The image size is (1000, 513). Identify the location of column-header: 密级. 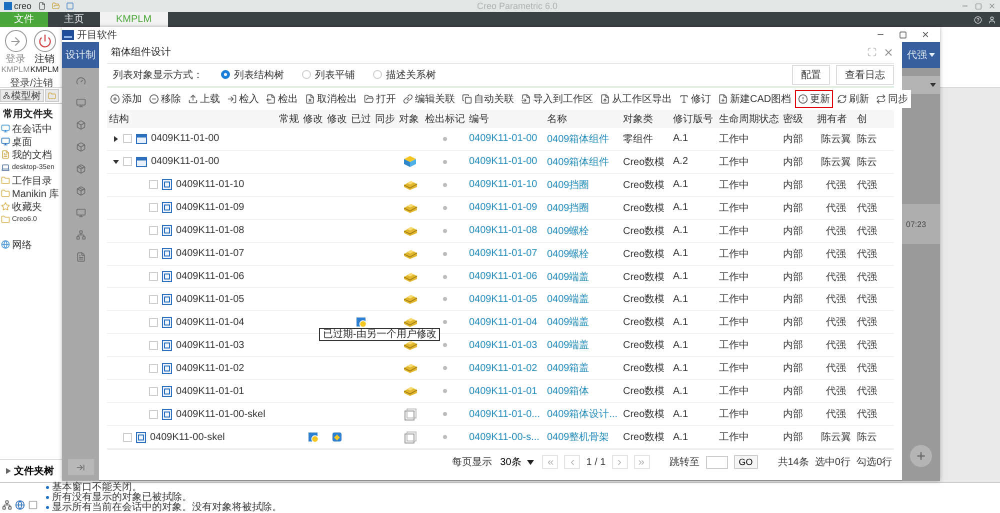
(798, 119).